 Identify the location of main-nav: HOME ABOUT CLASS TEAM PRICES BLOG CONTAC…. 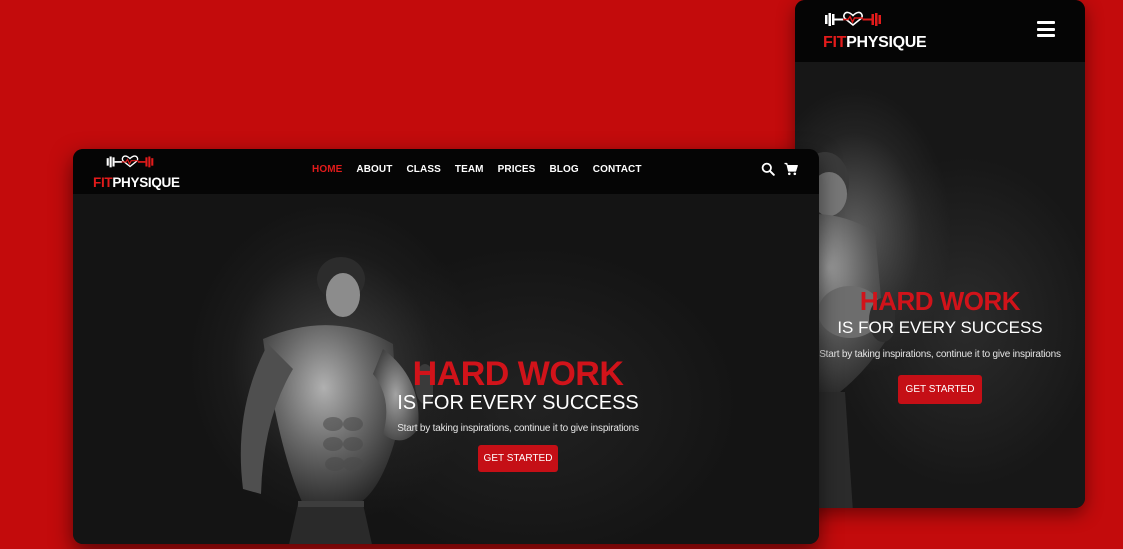
(477, 169).